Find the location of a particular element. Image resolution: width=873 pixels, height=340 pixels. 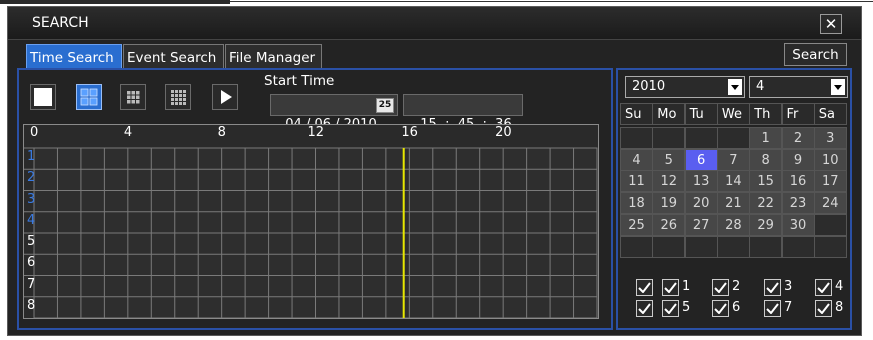

tab-time-search: Time Search is located at coordinates (74, 57).